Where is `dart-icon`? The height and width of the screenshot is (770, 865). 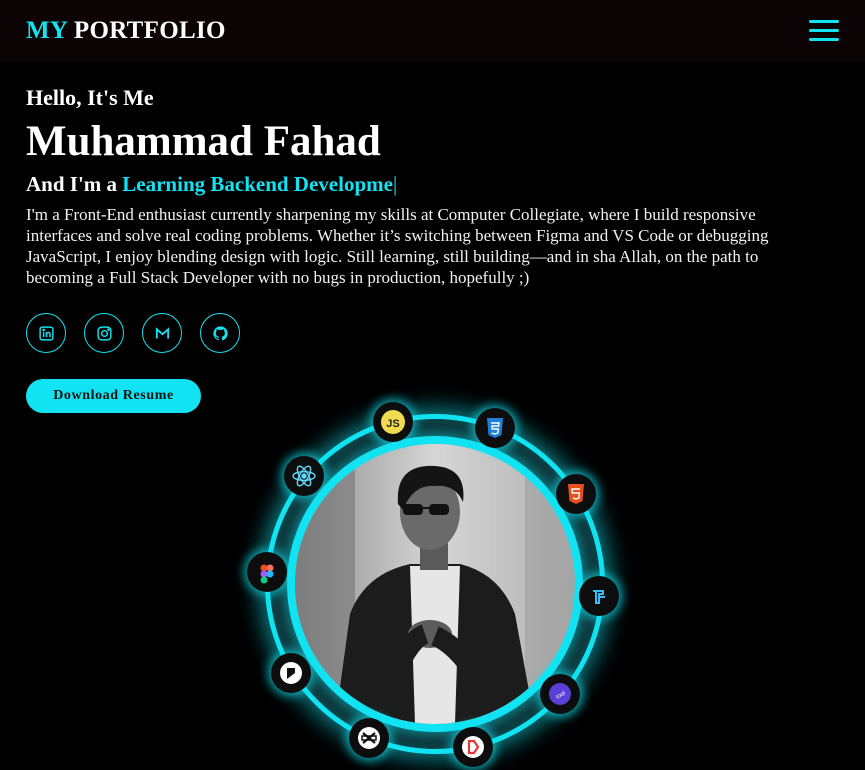 dart-icon is located at coordinates (473, 747).